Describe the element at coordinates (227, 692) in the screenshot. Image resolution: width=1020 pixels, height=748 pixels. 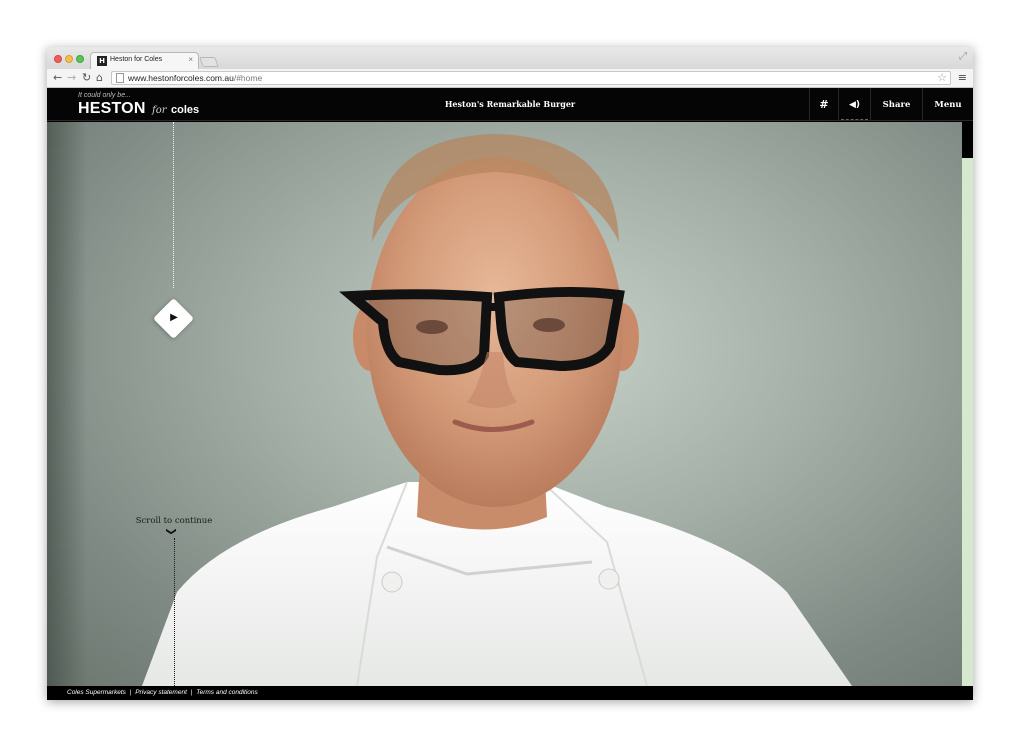
I see `footer-link-terms: Terms and conditions` at that location.